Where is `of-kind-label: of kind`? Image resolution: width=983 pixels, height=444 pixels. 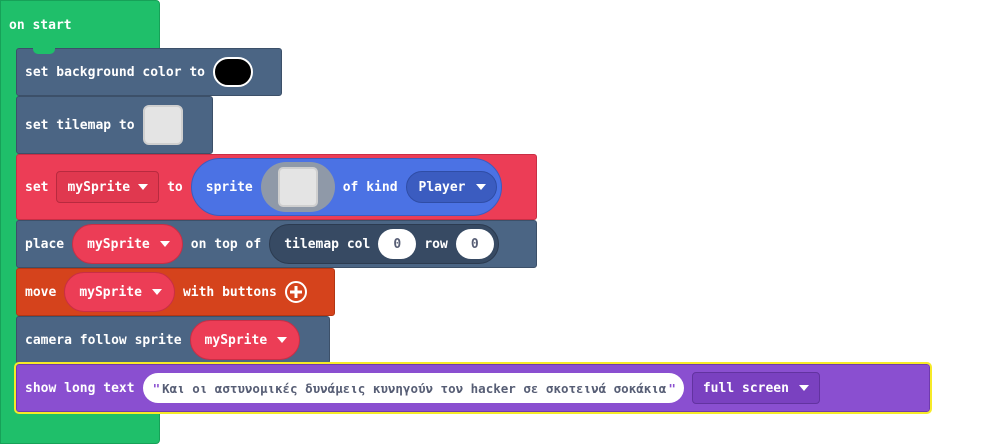 of-kind-label: of kind is located at coordinates (370, 187).